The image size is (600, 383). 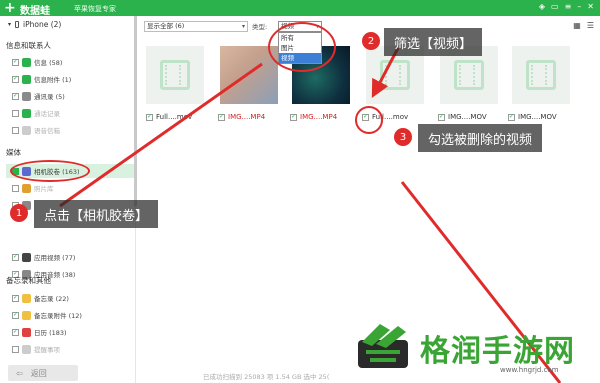 I want to click on step2-callout: 筛选【视频】, so click(x=433, y=42).